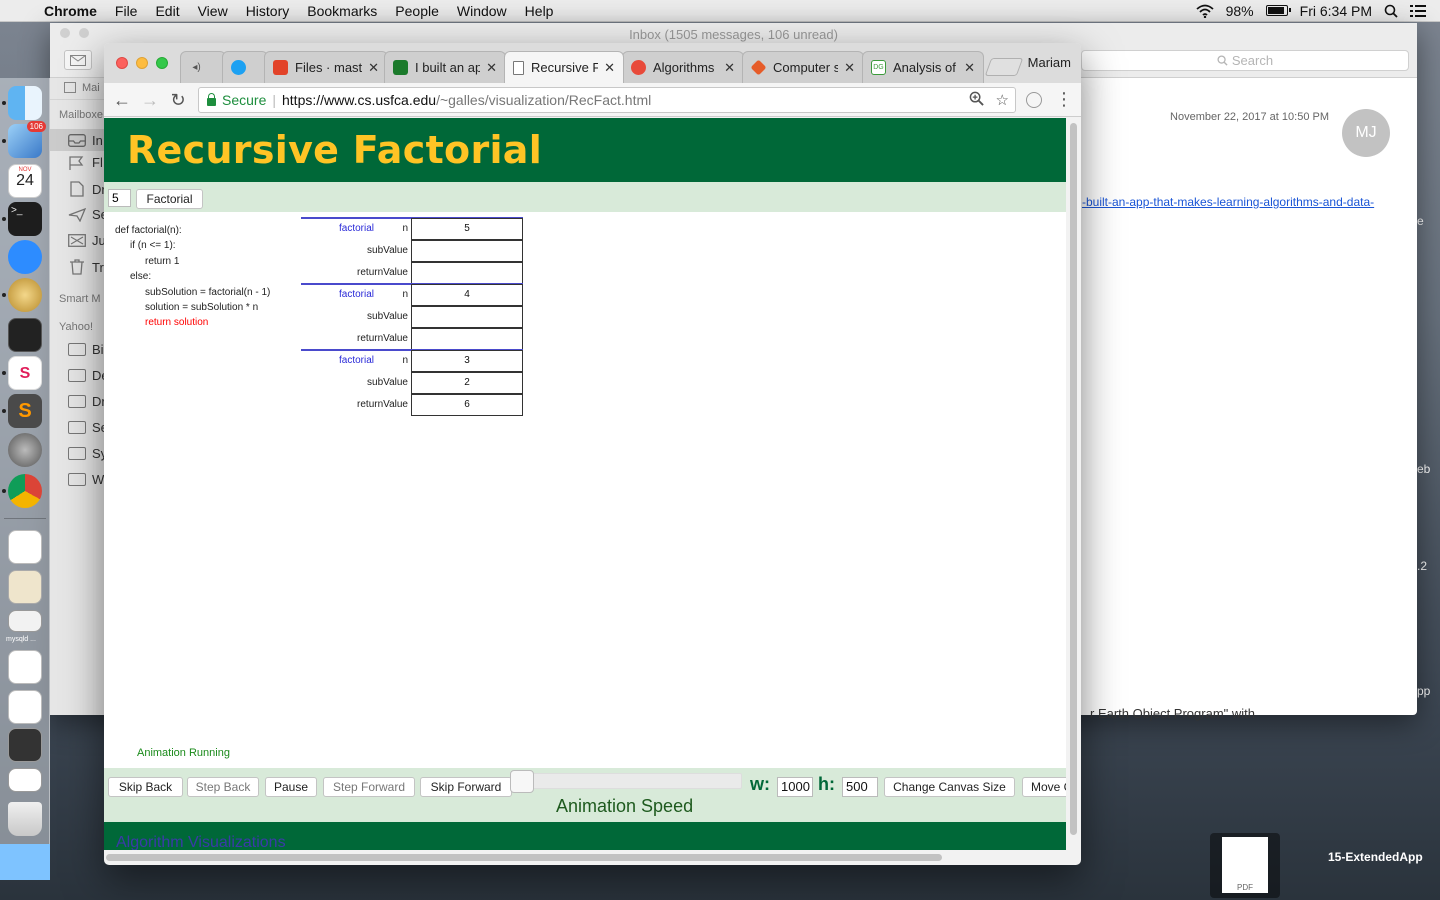 Image resolution: width=1440 pixels, height=900 pixels. Describe the element at coordinates (73, 11) in the screenshot. I see `menu-app-chrome: Chrome` at that location.